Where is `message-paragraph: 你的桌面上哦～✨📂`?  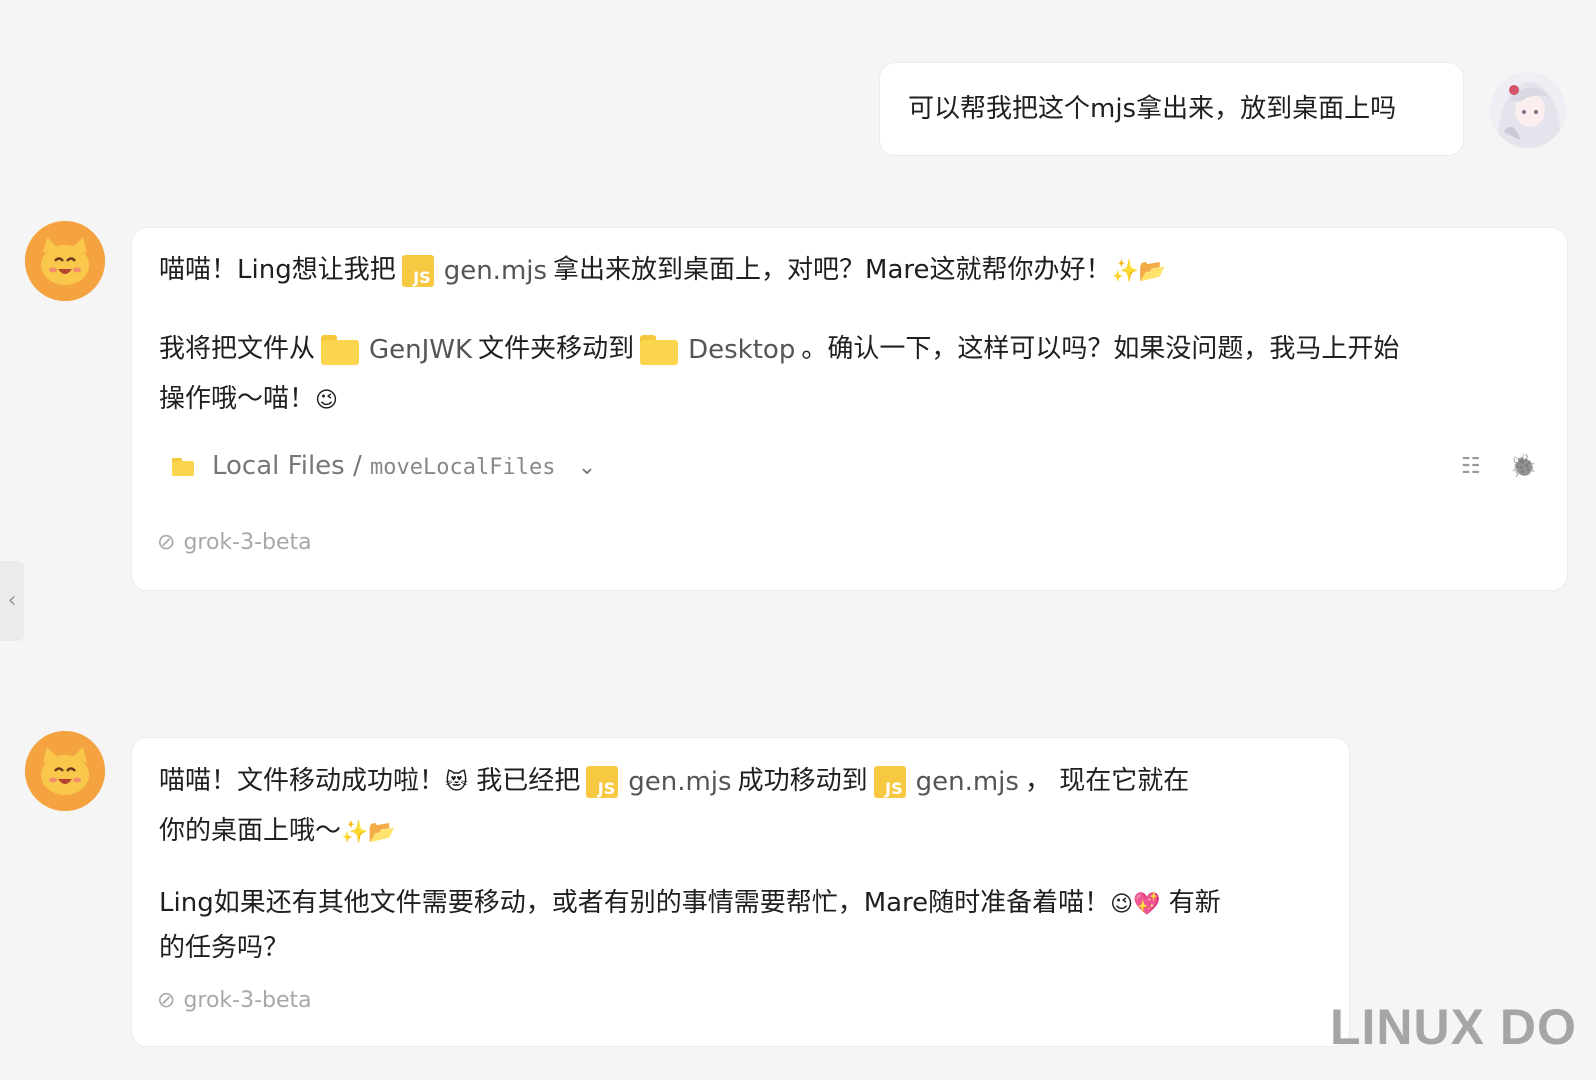 message-paragraph: 你的桌面上哦～✨📂 is located at coordinates (277, 832).